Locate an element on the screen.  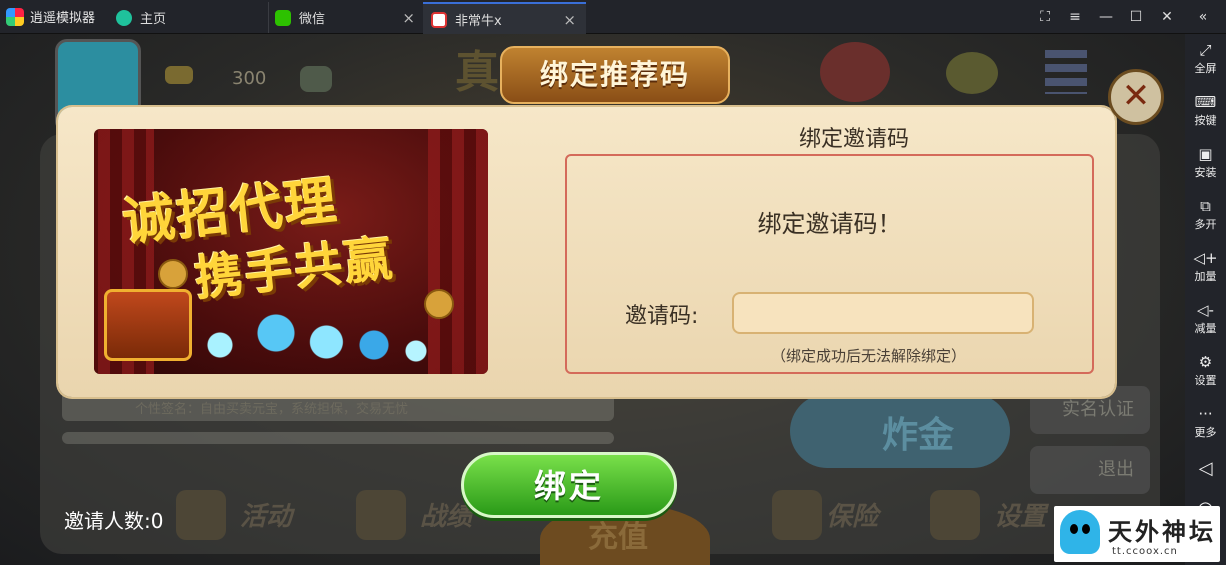
agent-banner: 诚招代理 携手共赢 is located at coordinates (291, 251).